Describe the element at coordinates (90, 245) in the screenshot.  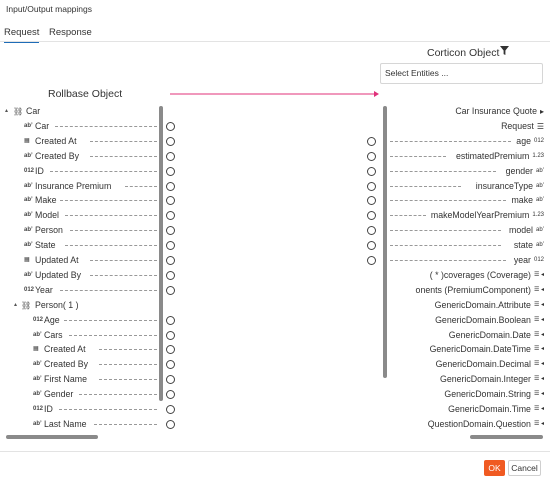
I see `tree-row: ab’ State` at that location.